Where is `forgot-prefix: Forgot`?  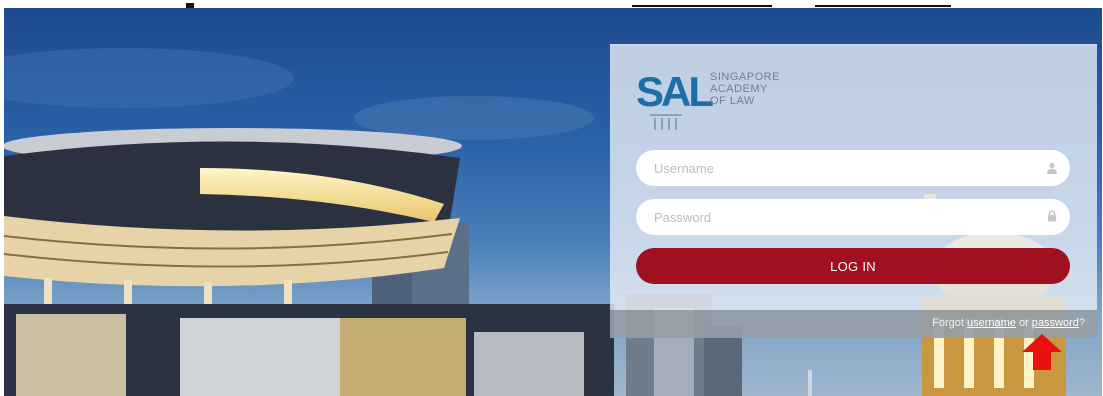 forgot-prefix: Forgot is located at coordinates (948, 323).